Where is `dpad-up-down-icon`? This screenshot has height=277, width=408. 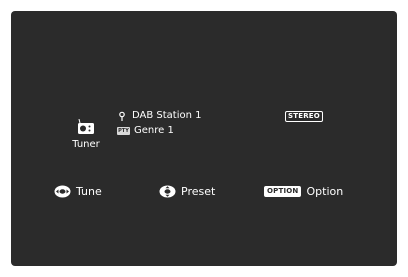
dpad-up-down-icon is located at coordinates (167, 191).